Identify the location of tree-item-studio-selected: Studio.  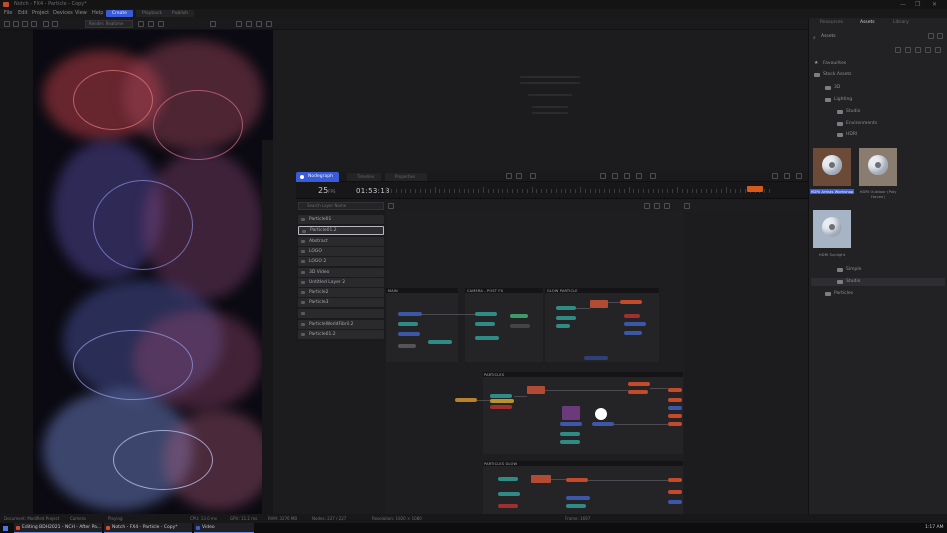
(878, 282).